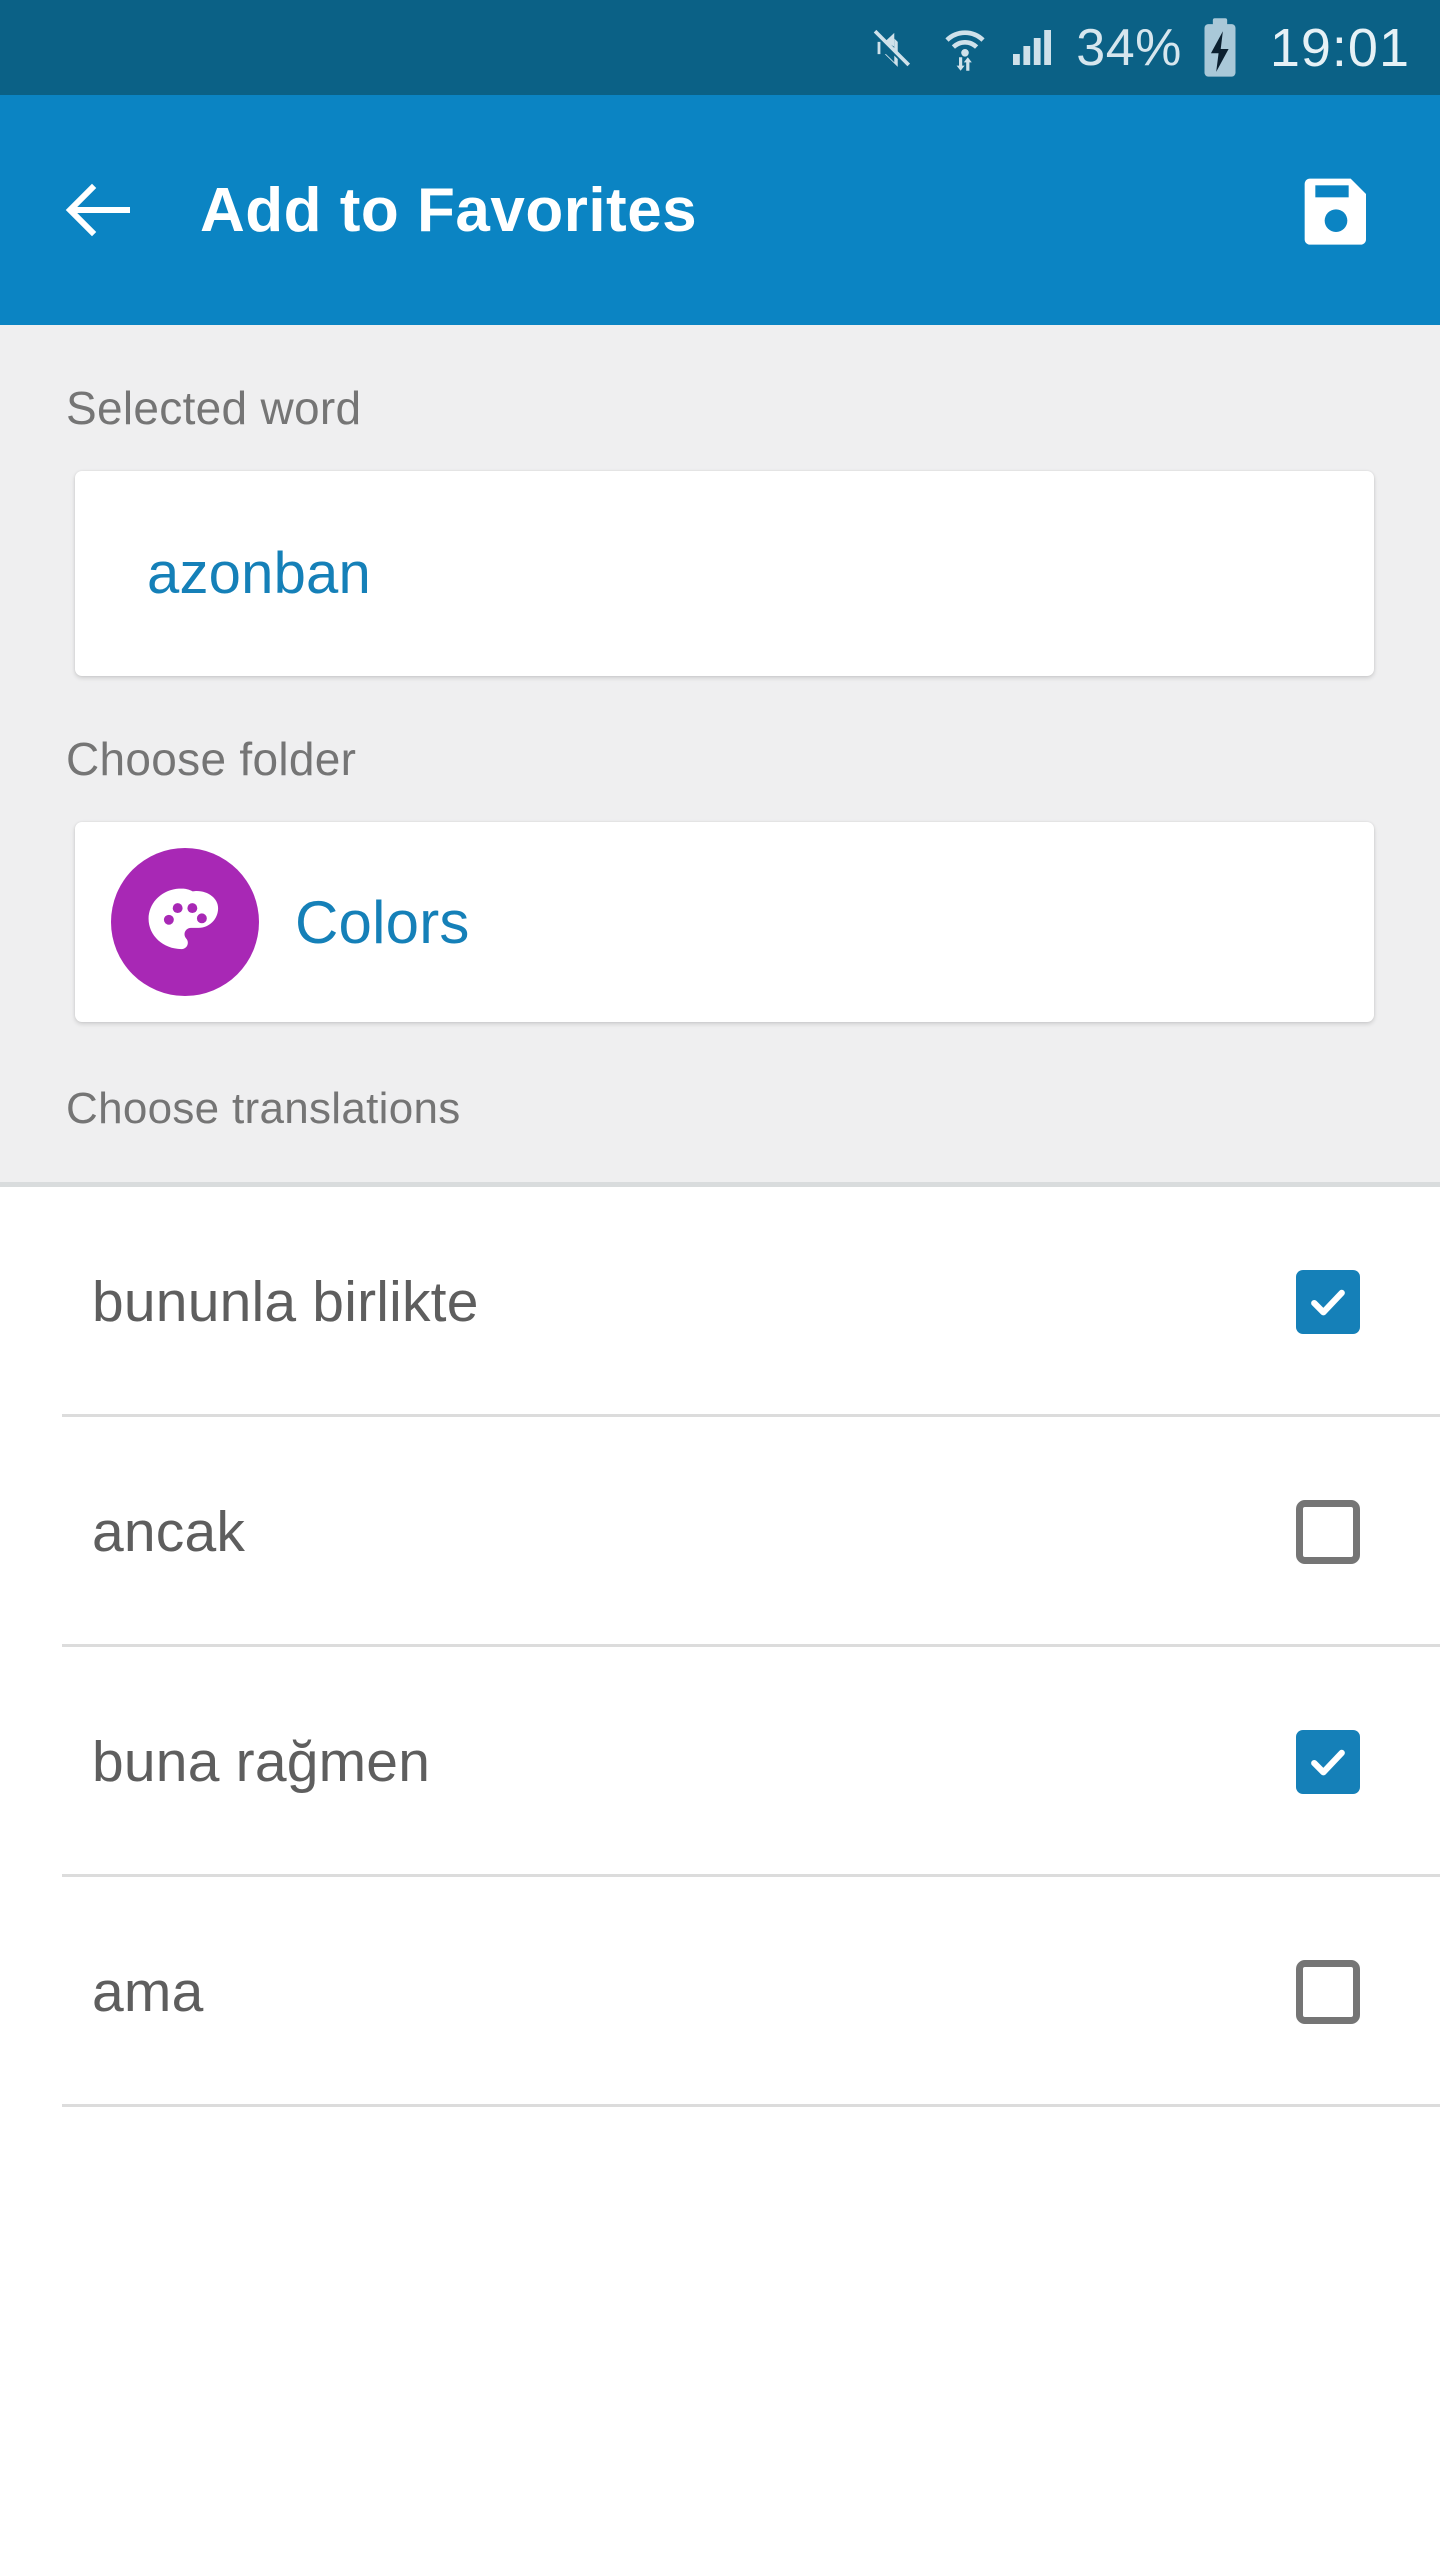 This screenshot has width=1440, height=2560. What do you see at coordinates (720, 47) in the screenshot?
I see `status-bar: 34% 19:01` at bounding box center [720, 47].